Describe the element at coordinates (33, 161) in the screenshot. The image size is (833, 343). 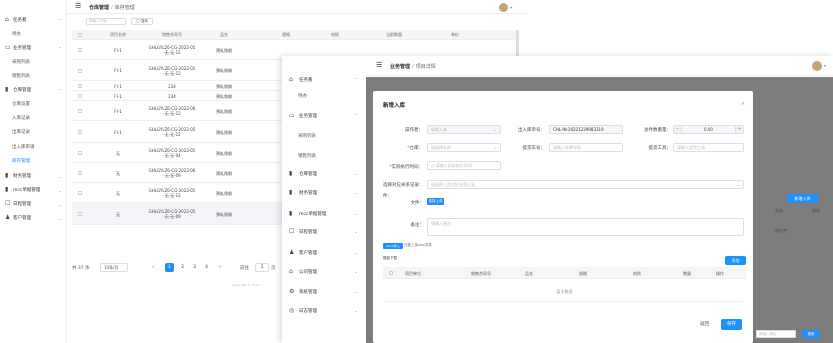
I see `sidebar-item: 库存管理` at that location.